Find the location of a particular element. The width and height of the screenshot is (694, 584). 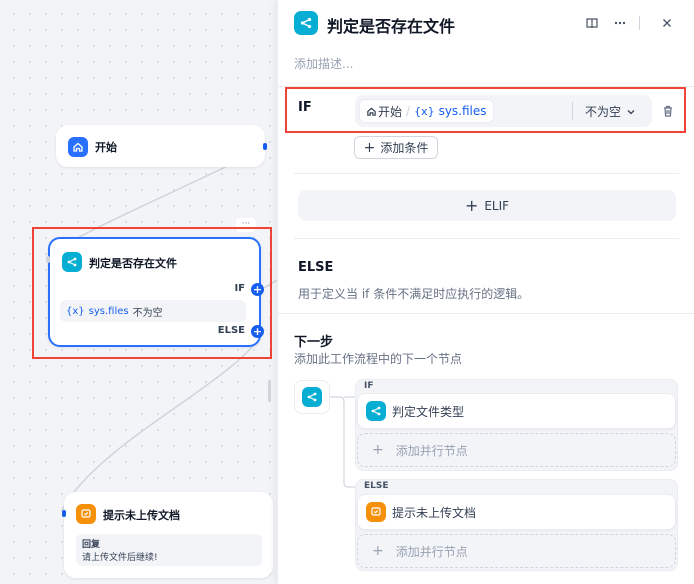

more-icon is located at coordinates (620, 23).